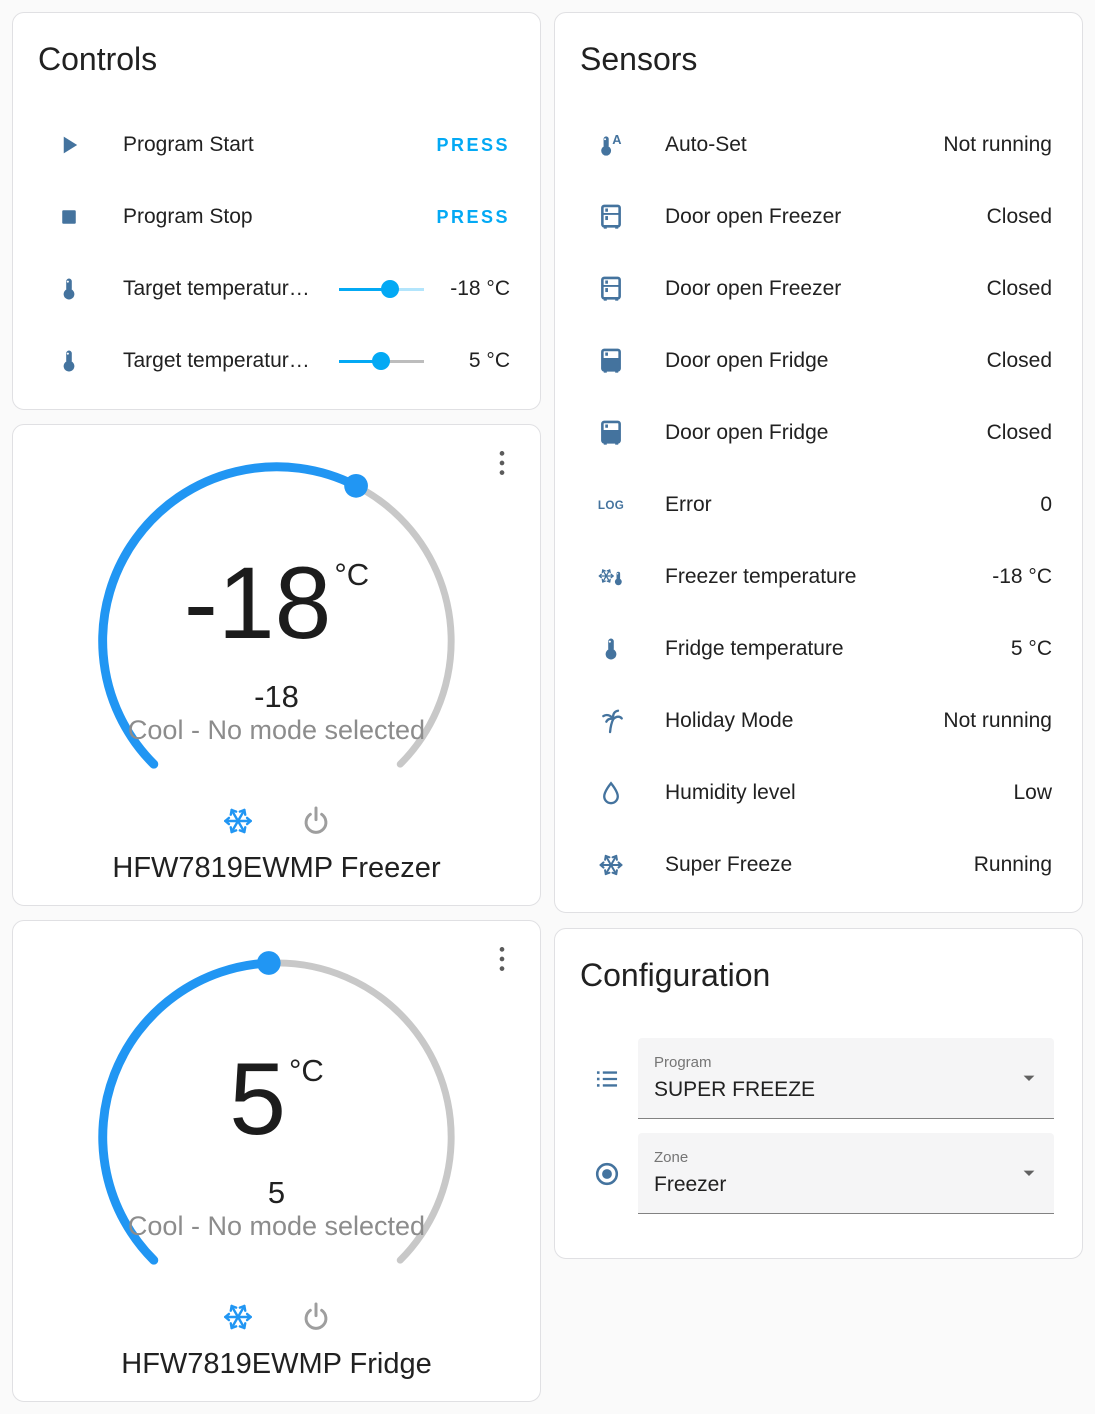 Image resolution: width=1095 pixels, height=1414 pixels. I want to click on sensor-label: Error, so click(688, 504).